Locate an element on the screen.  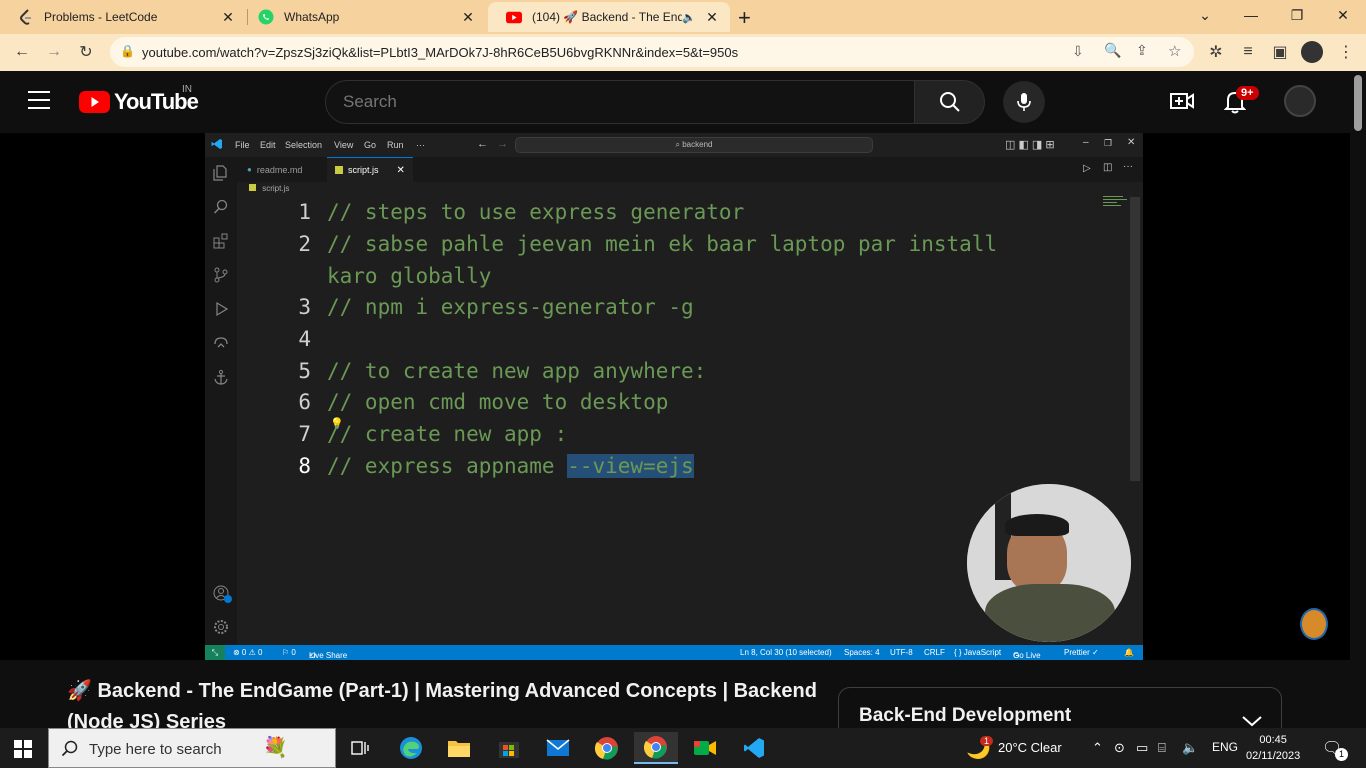
language-indicator: ENG is located at coordinates (1225, 747).